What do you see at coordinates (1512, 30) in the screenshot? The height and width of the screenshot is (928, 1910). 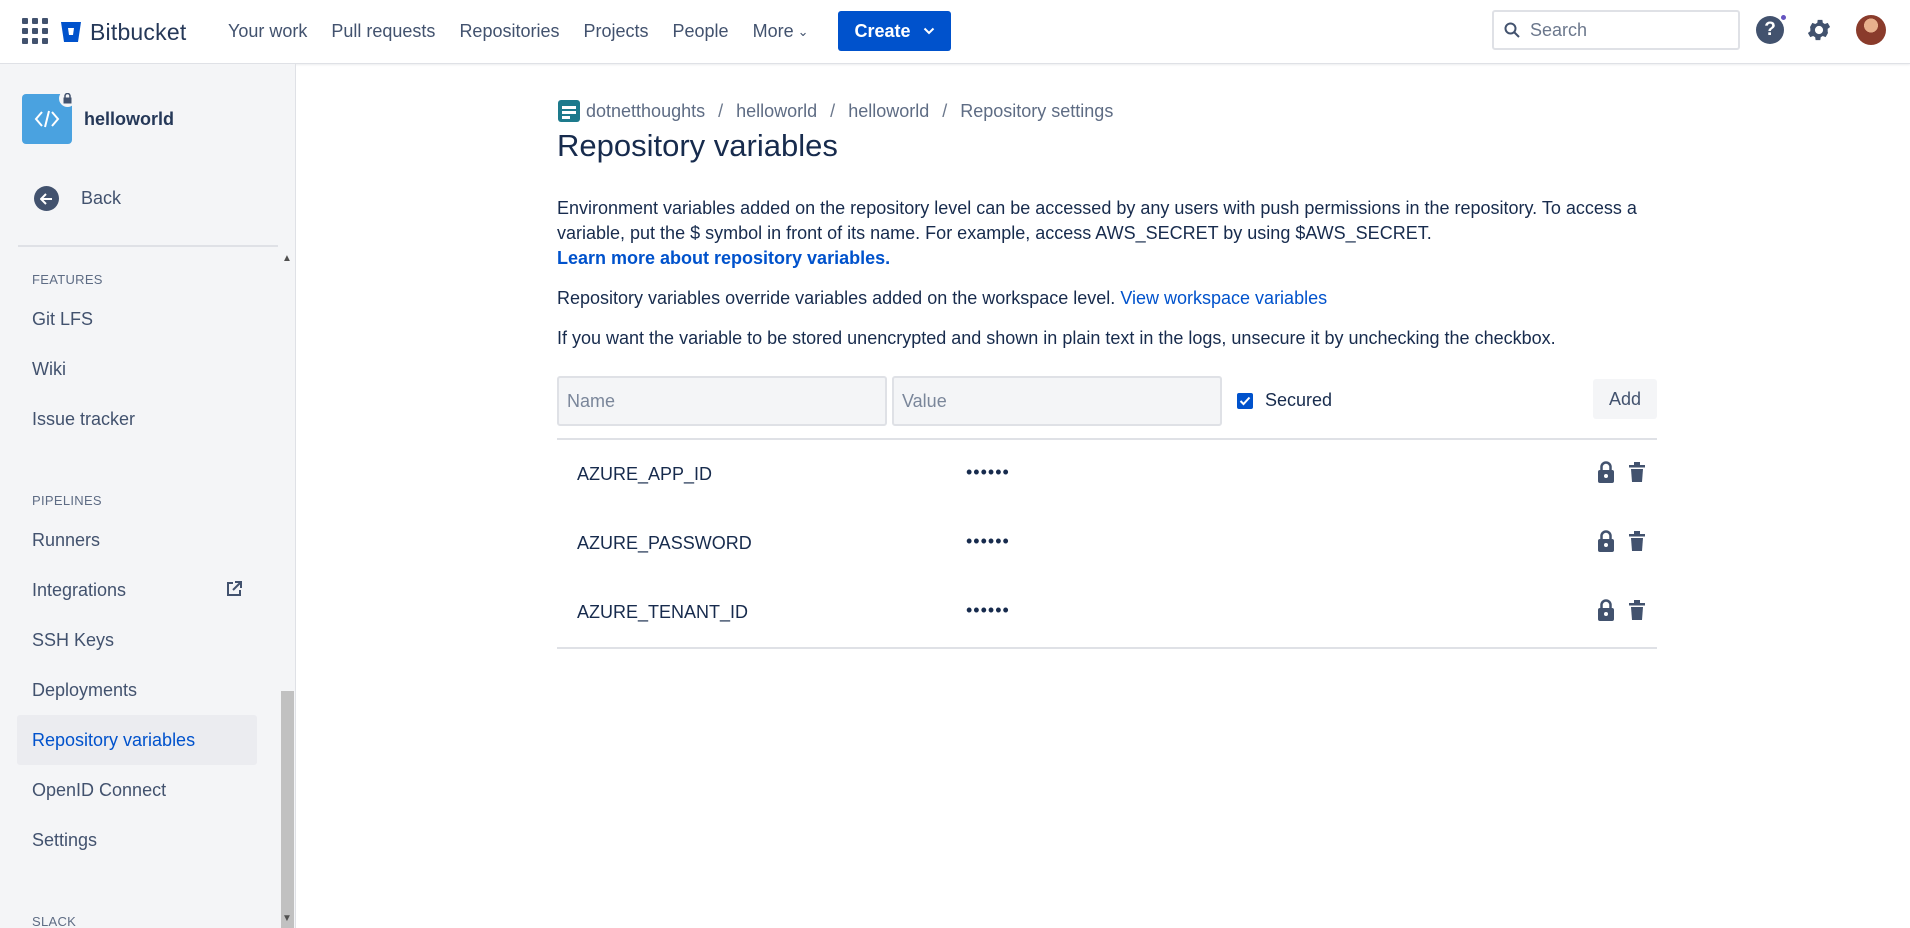 I see `search-icon` at bounding box center [1512, 30].